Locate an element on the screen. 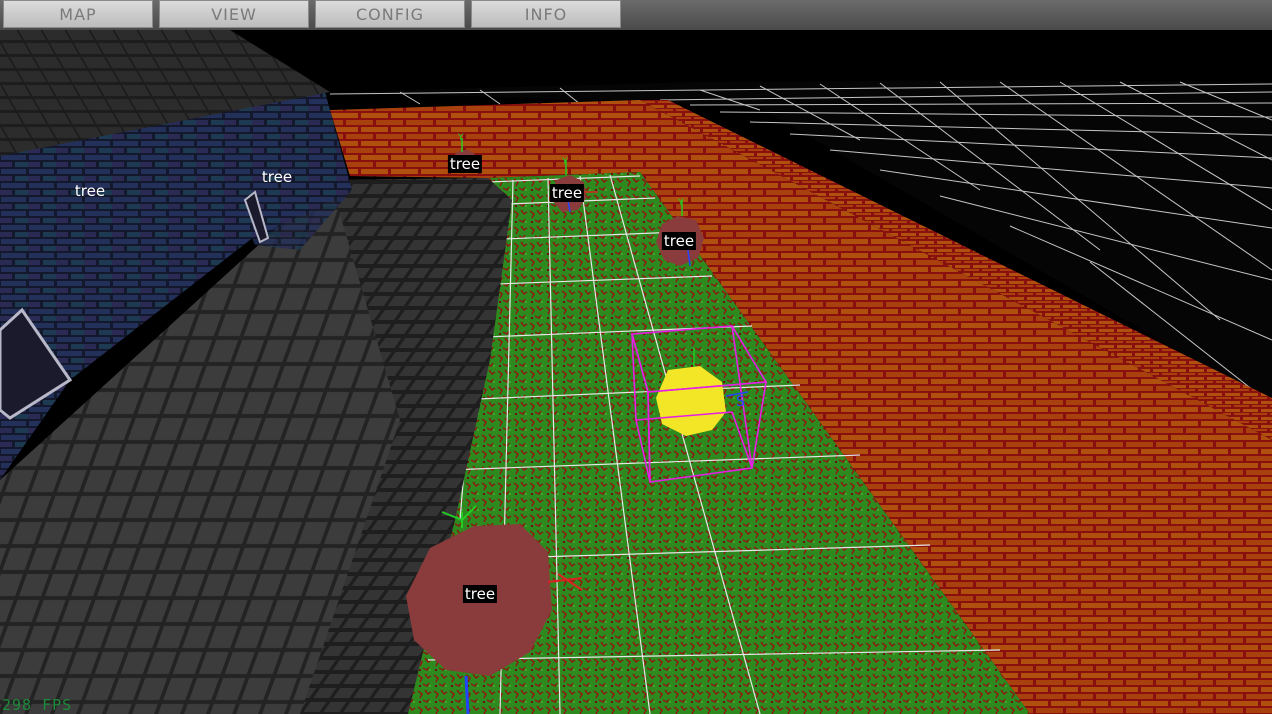 This screenshot has height=714, width=1272. menu-map-button: MAP is located at coordinates (78, 14).